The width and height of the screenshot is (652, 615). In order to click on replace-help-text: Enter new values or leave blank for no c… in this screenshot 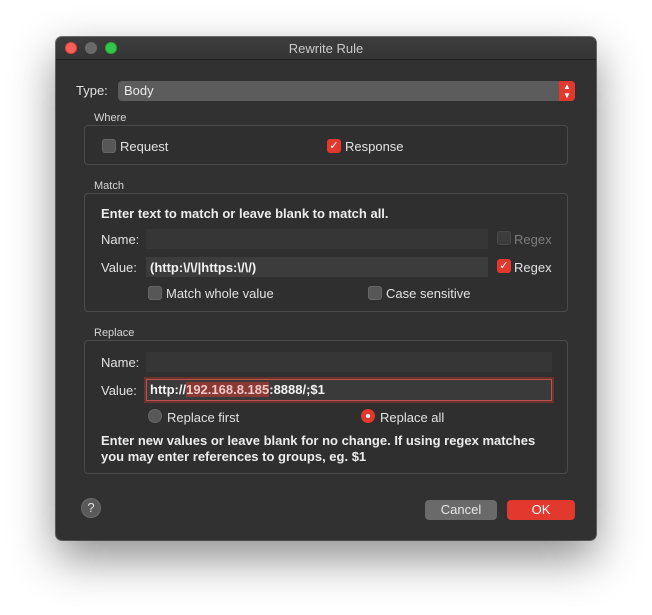, I will do `click(318, 448)`.